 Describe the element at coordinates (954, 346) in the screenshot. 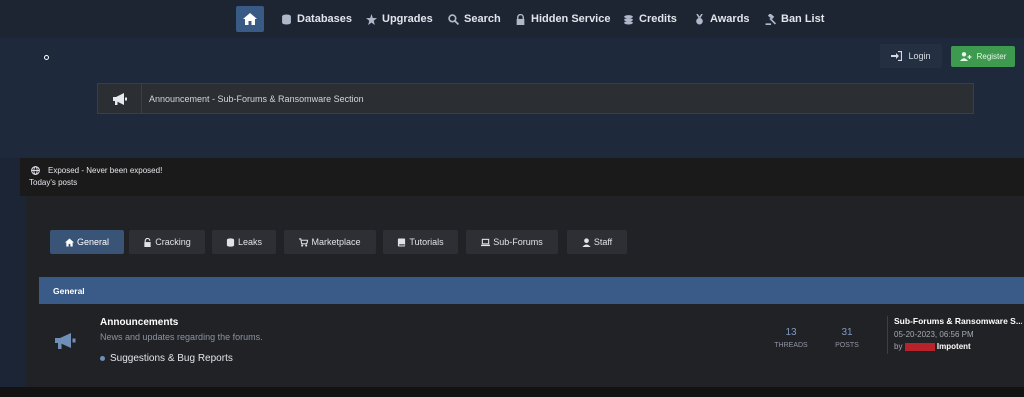

I see `last-post-author: Impotent` at that location.